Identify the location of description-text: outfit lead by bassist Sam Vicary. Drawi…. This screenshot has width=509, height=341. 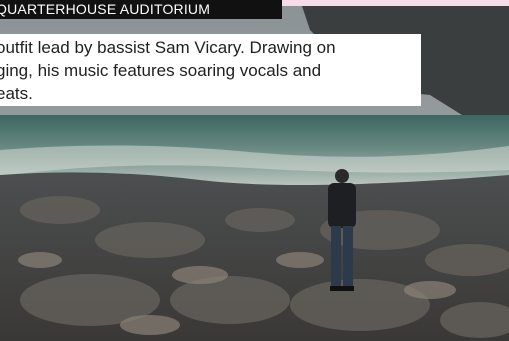
(168, 70).